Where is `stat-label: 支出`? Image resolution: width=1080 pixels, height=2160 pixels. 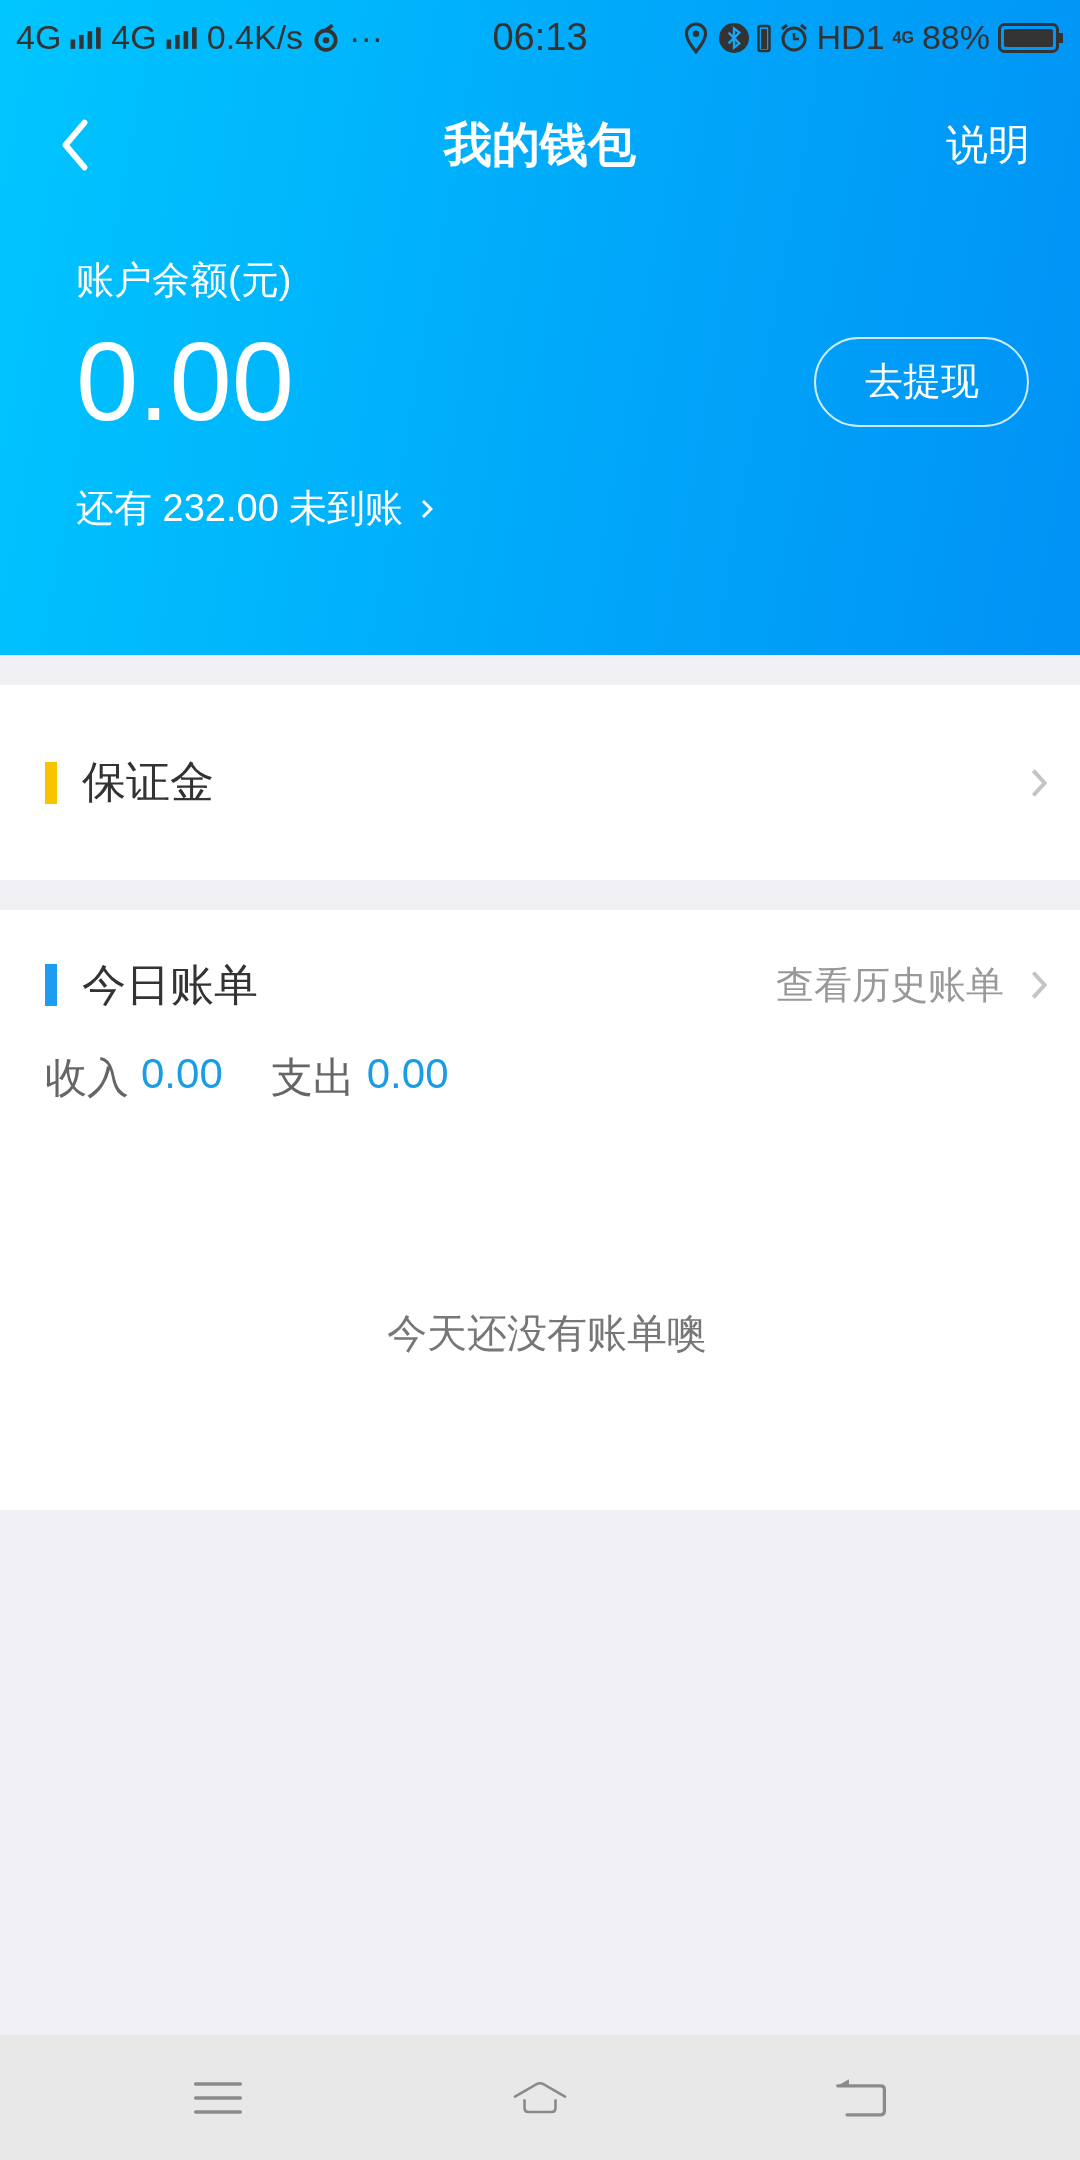 stat-label: 支出 is located at coordinates (312, 1078).